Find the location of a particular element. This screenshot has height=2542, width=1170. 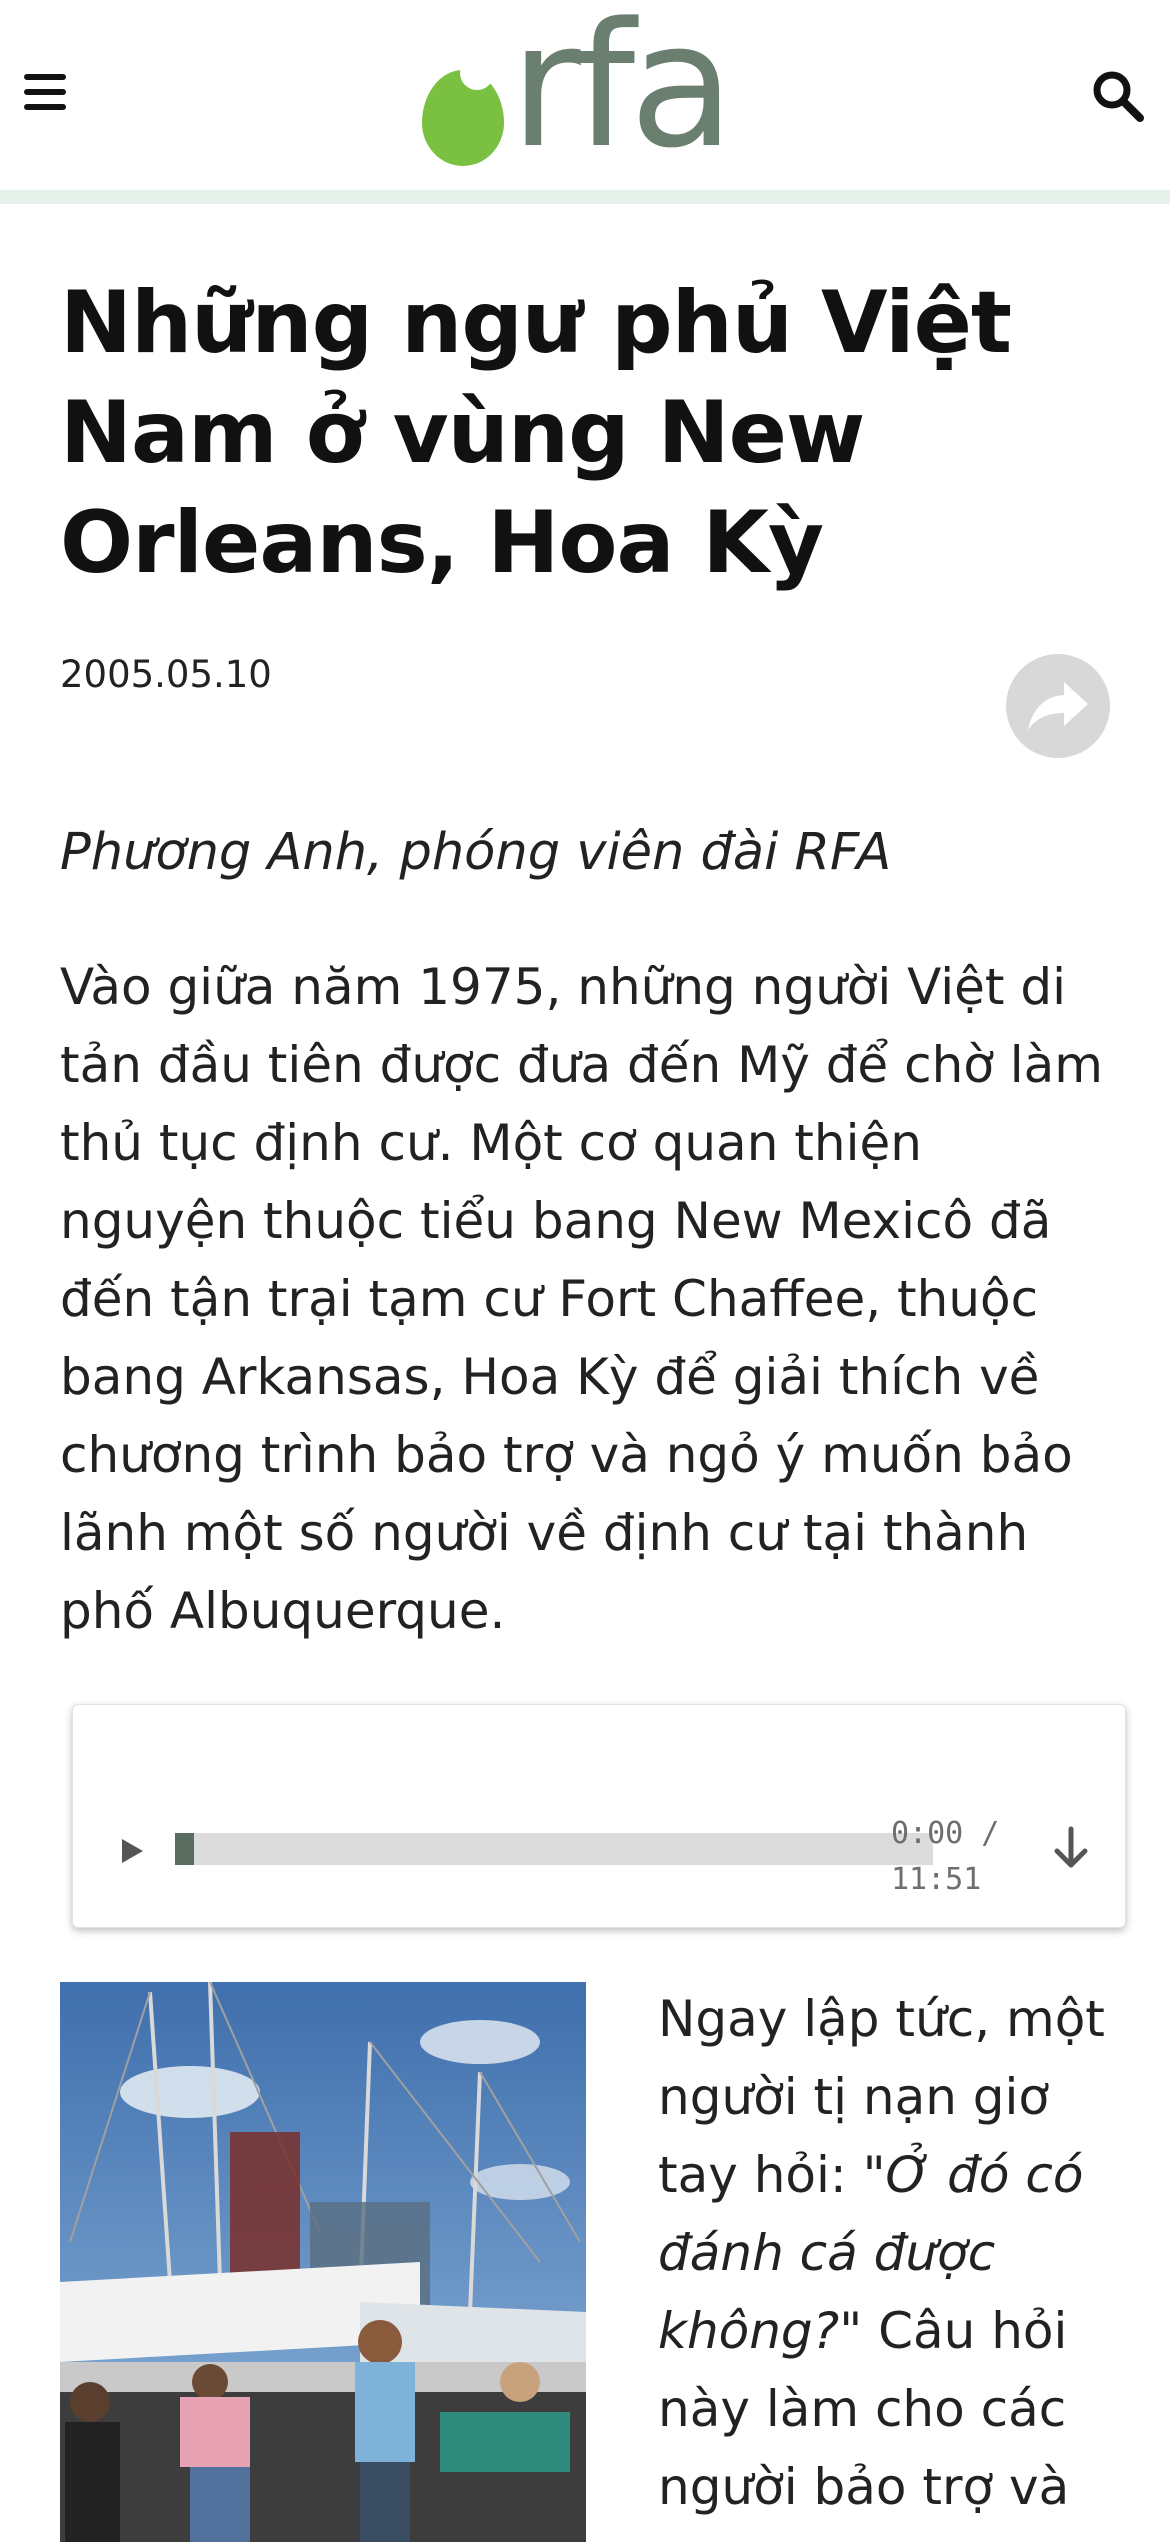

header-divider is located at coordinates (585, 197).